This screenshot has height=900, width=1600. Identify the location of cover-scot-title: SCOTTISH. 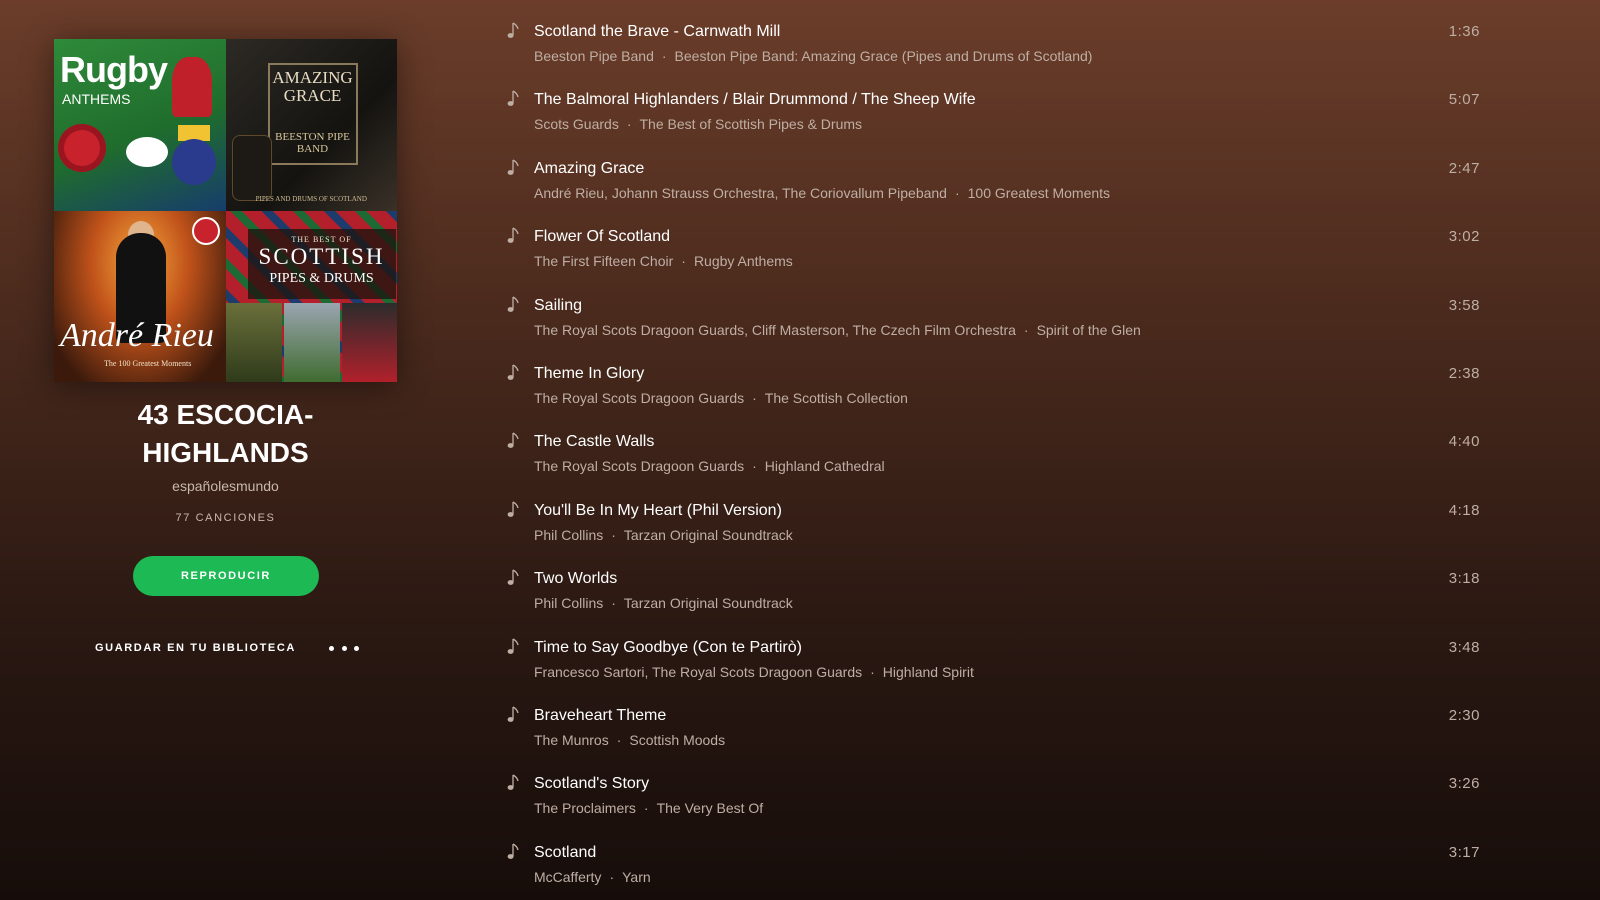
(321, 256).